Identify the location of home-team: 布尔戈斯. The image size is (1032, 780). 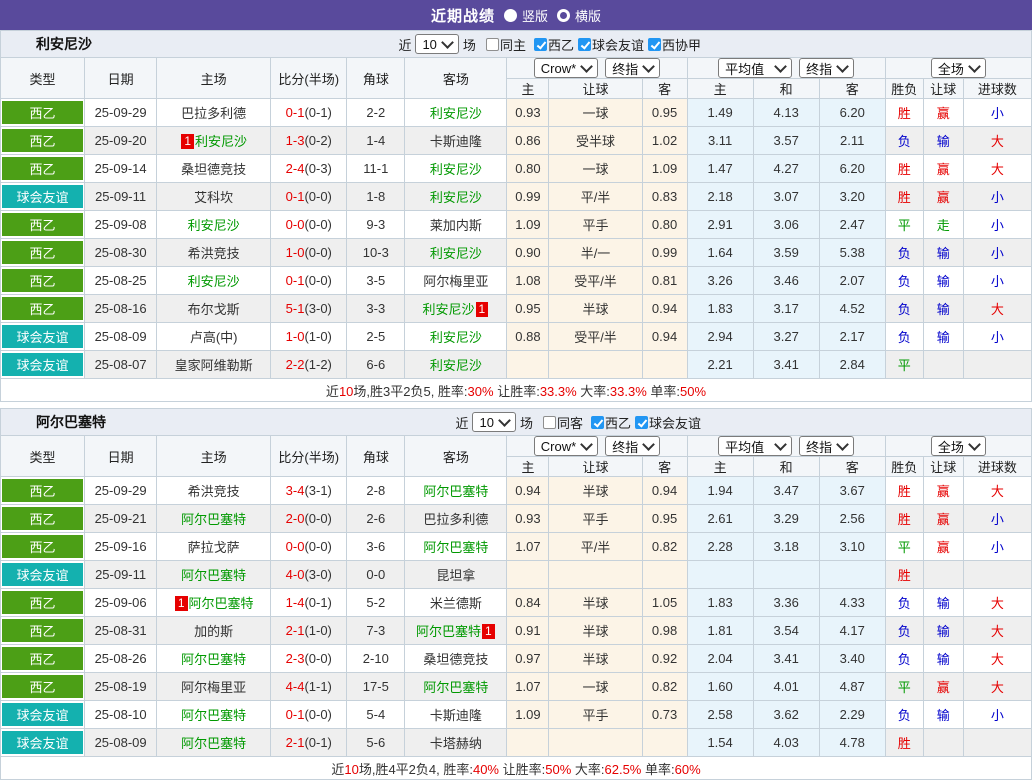
(214, 308).